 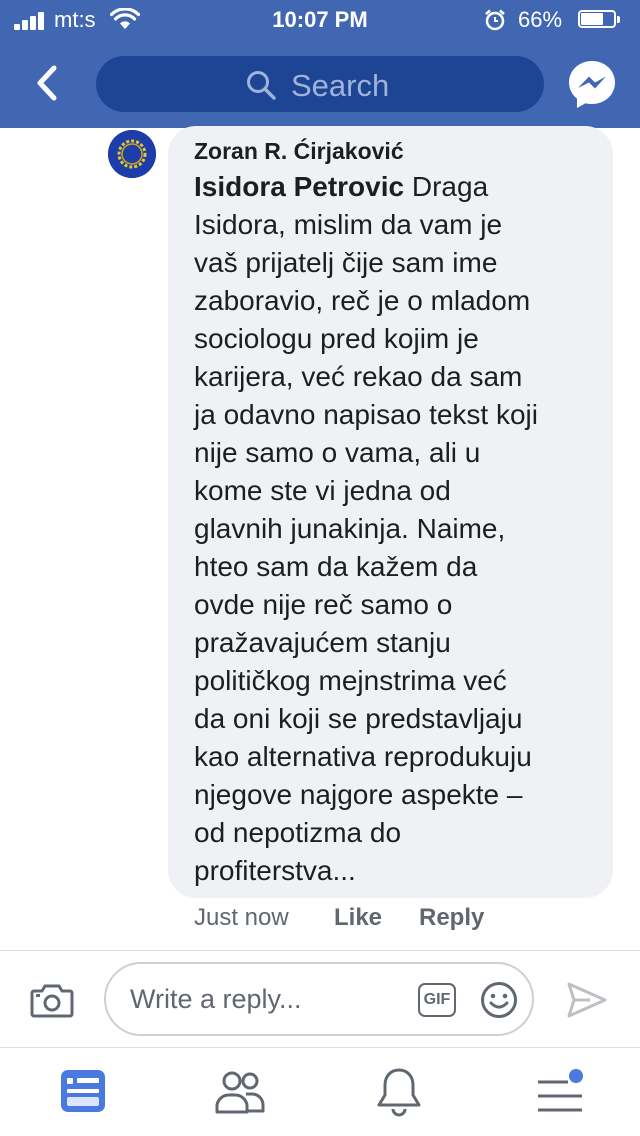 What do you see at coordinates (336, 338) in the screenshot?
I see `comment-line: sociologu pred kojim je` at bounding box center [336, 338].